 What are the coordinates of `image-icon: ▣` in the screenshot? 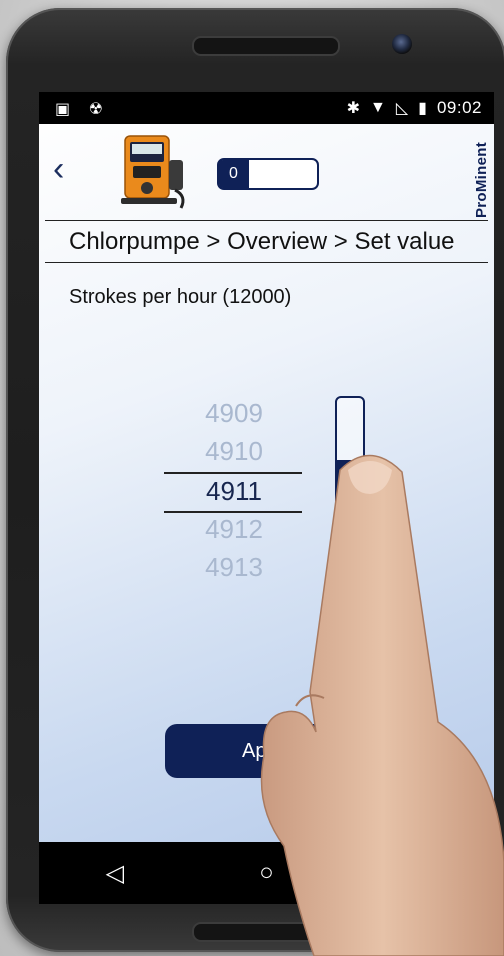 It's located at (63, 109).